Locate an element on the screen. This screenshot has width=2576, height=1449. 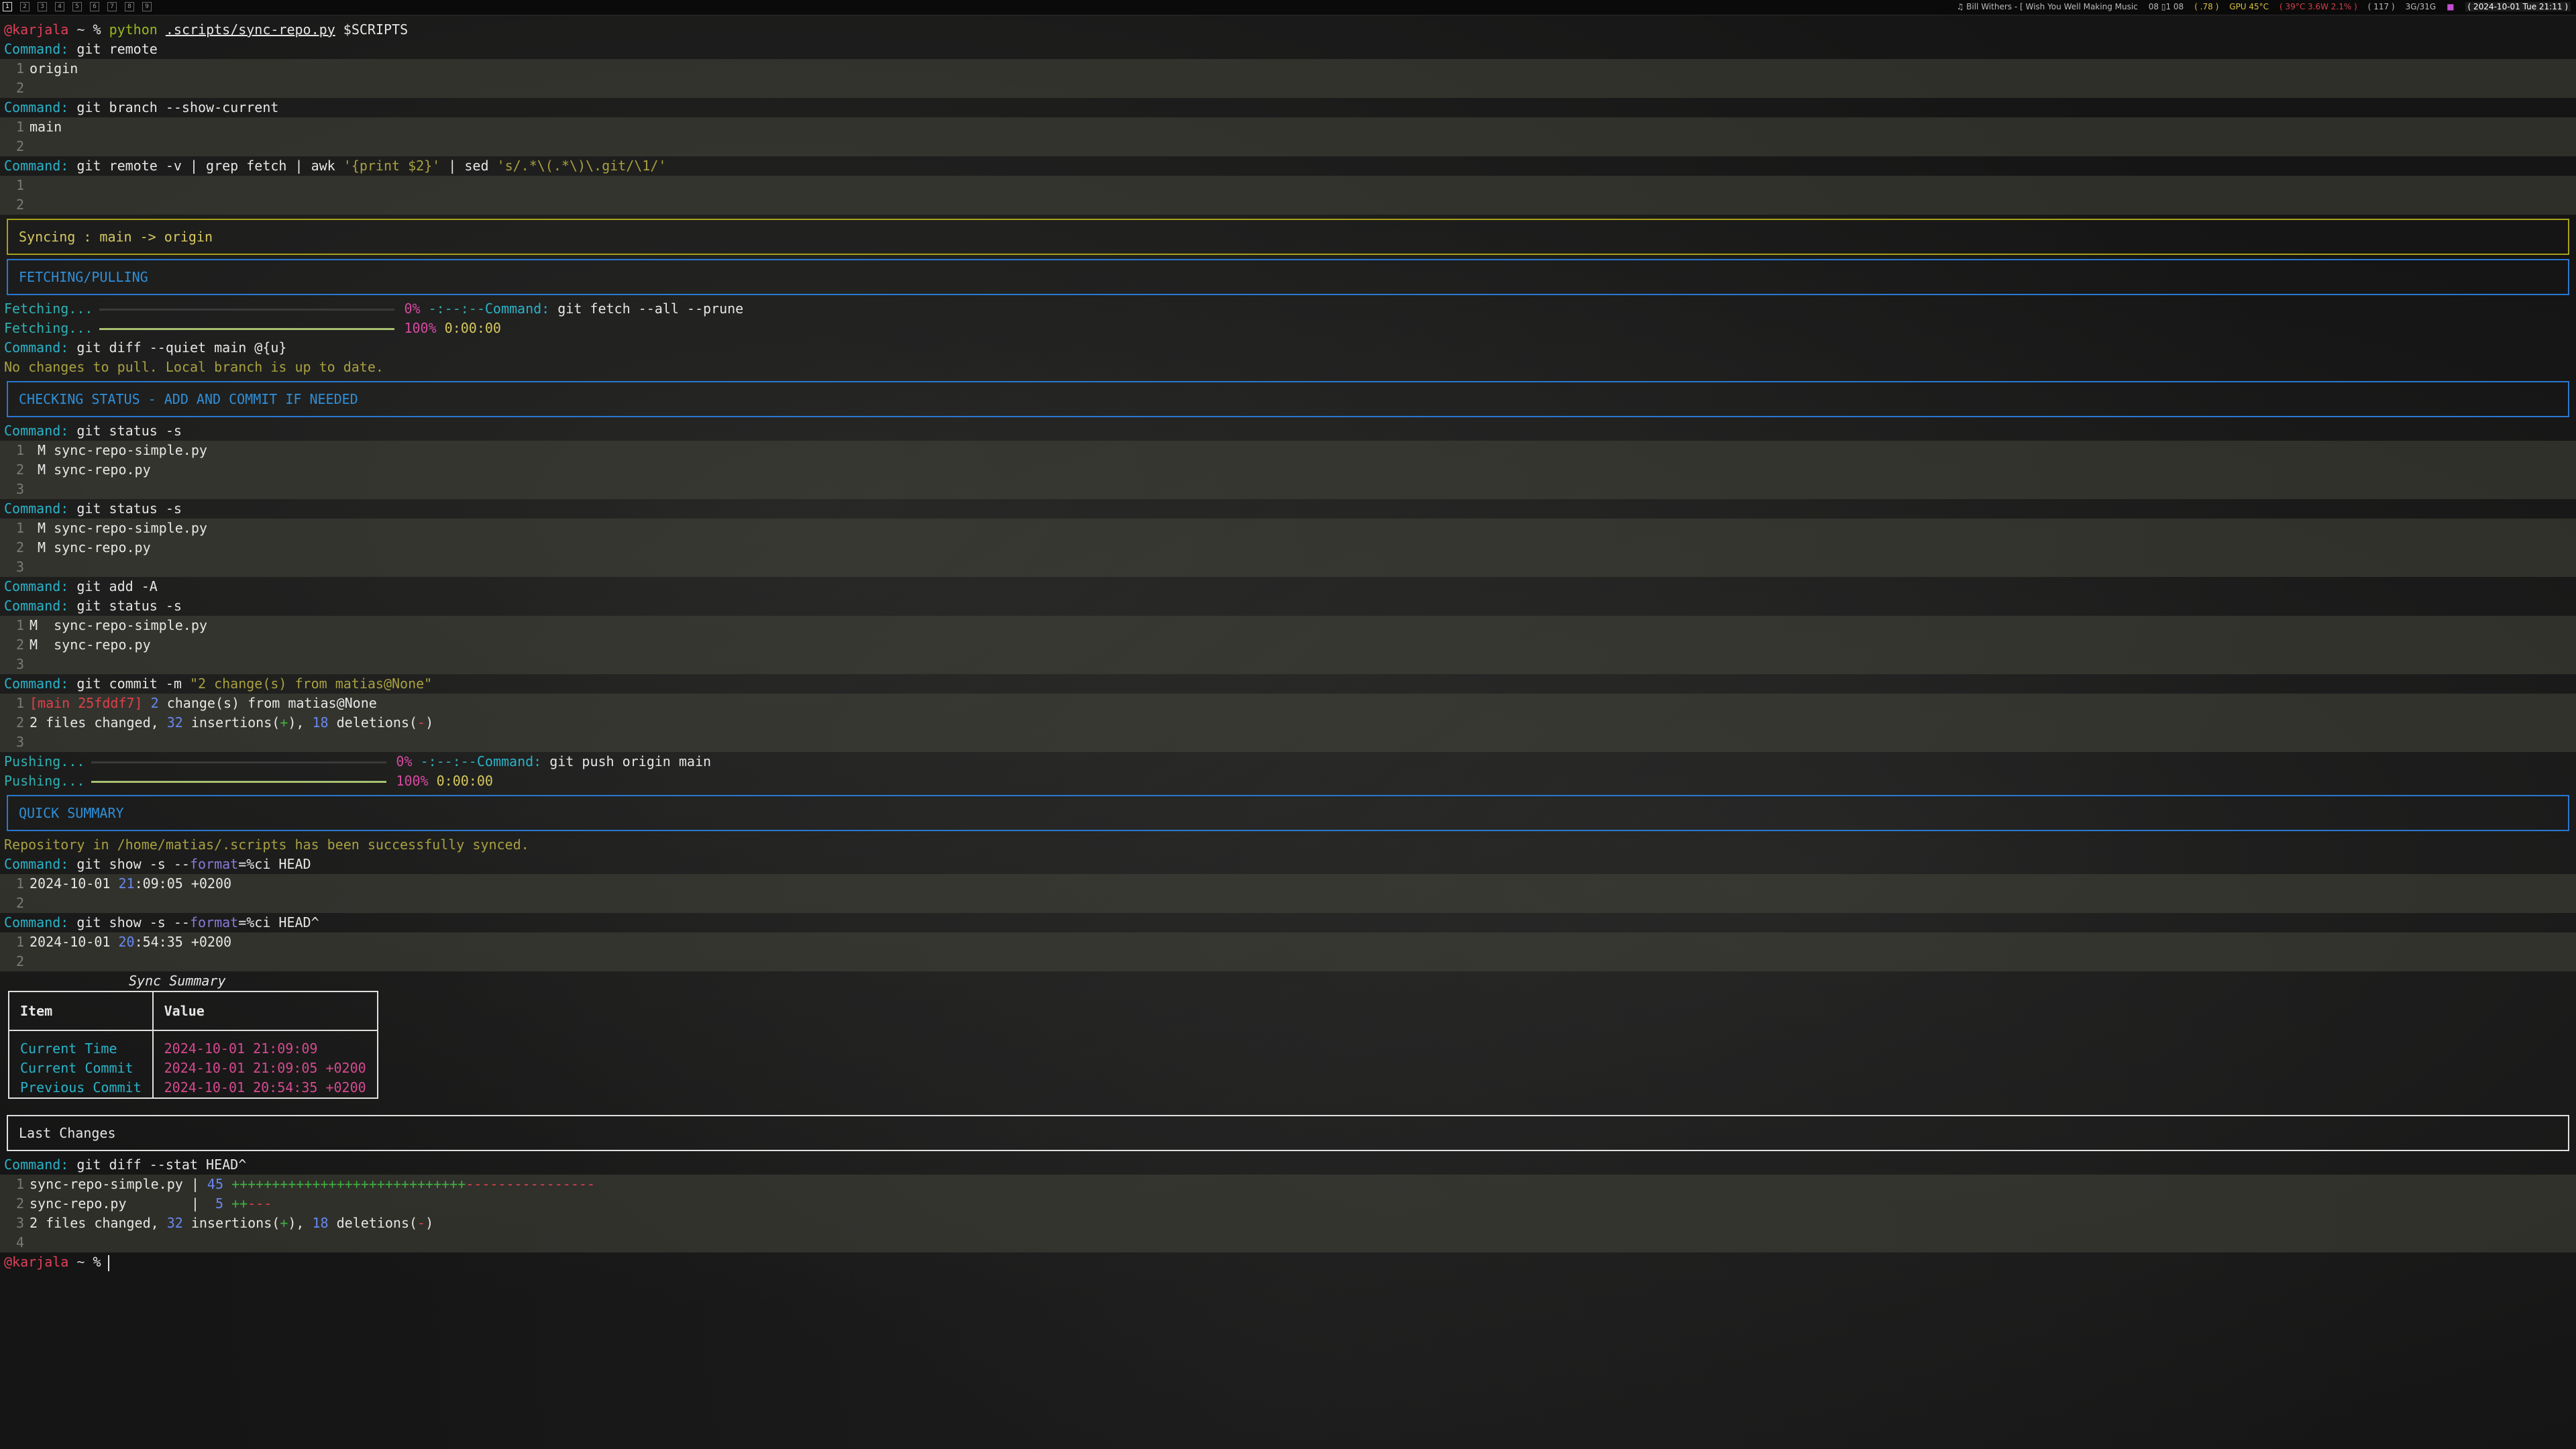
workspace-switcher: 1 2 3 4 5 6 7 8 9 is located at coordinates (77, 6).